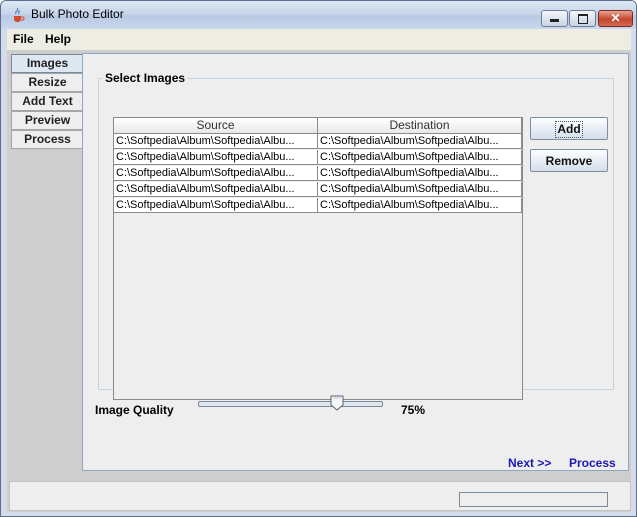  What do you see at coordinates (47, 139) in the screenshot?
I see `tab-process: Process` at bounding box center [47, 139].